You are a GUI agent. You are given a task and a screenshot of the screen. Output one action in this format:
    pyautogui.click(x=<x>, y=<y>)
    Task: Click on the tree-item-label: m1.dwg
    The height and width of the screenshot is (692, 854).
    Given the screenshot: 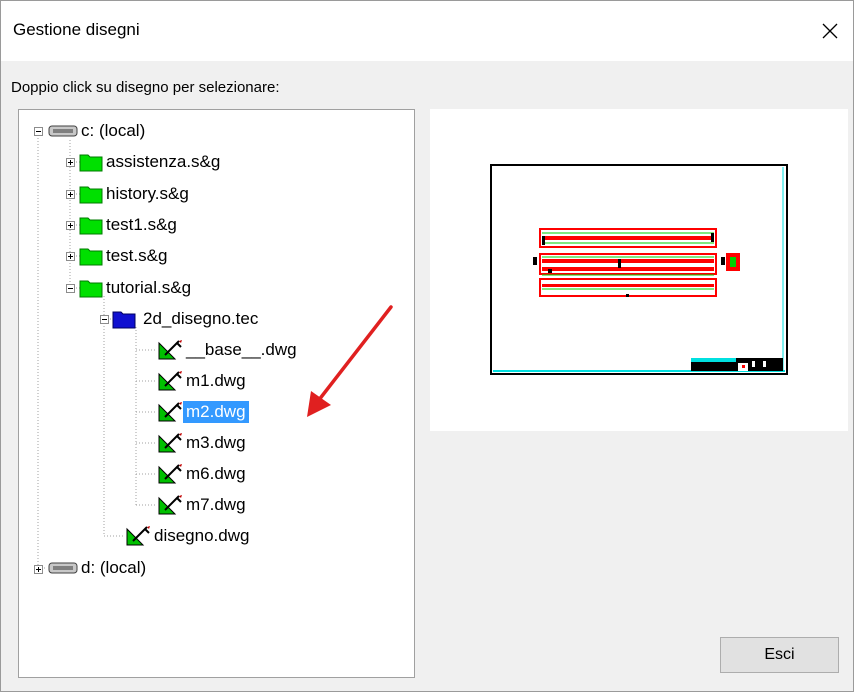 What is the action you would take?
    pyautogui.click(x=216, y=380)
    